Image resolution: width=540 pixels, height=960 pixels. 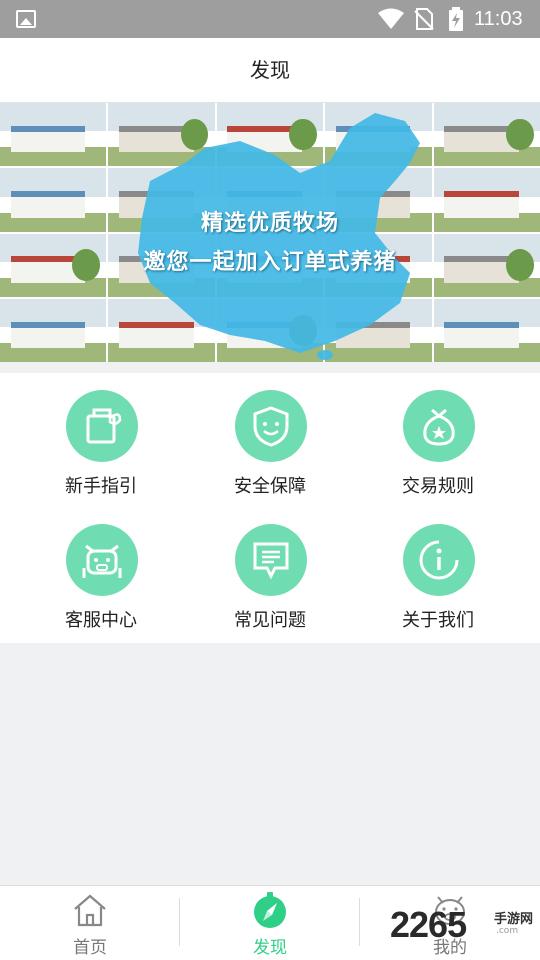 I want to click on menu-label: 交易规则, so click(x=438, y=486).